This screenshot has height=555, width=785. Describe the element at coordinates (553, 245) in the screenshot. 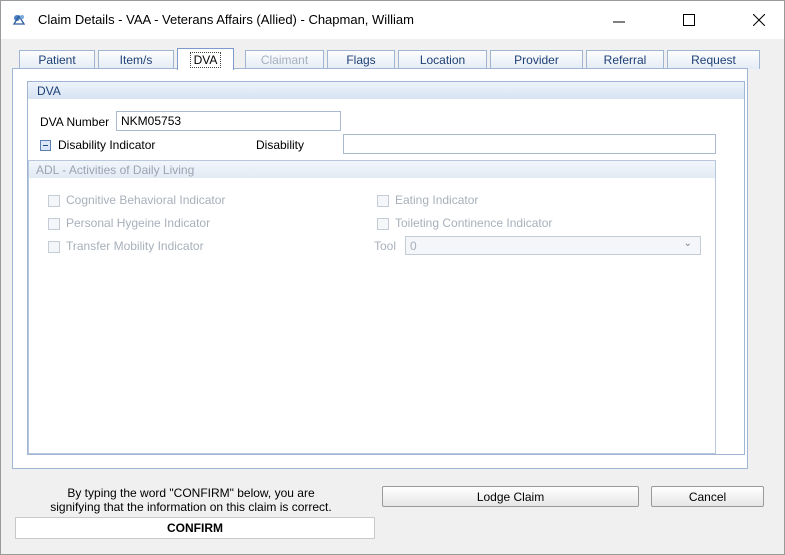

I see `tool-select: 0 ⌄` at that location.